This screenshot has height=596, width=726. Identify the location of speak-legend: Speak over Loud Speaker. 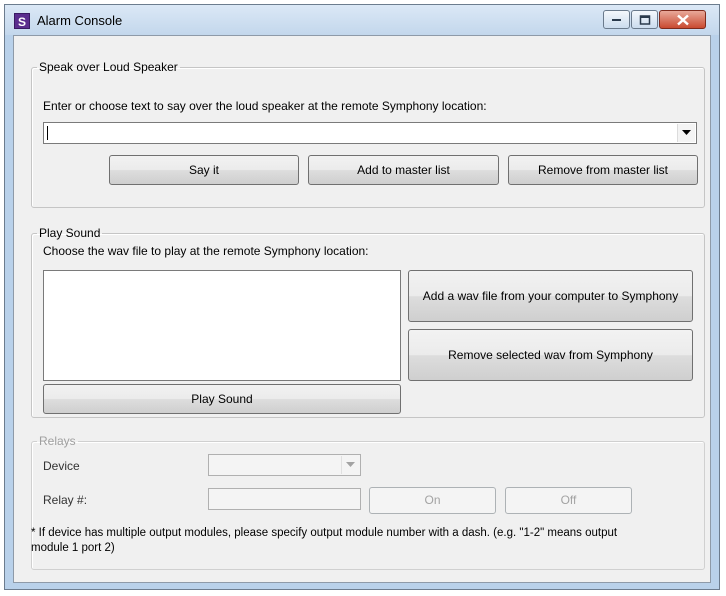
(108, 67).